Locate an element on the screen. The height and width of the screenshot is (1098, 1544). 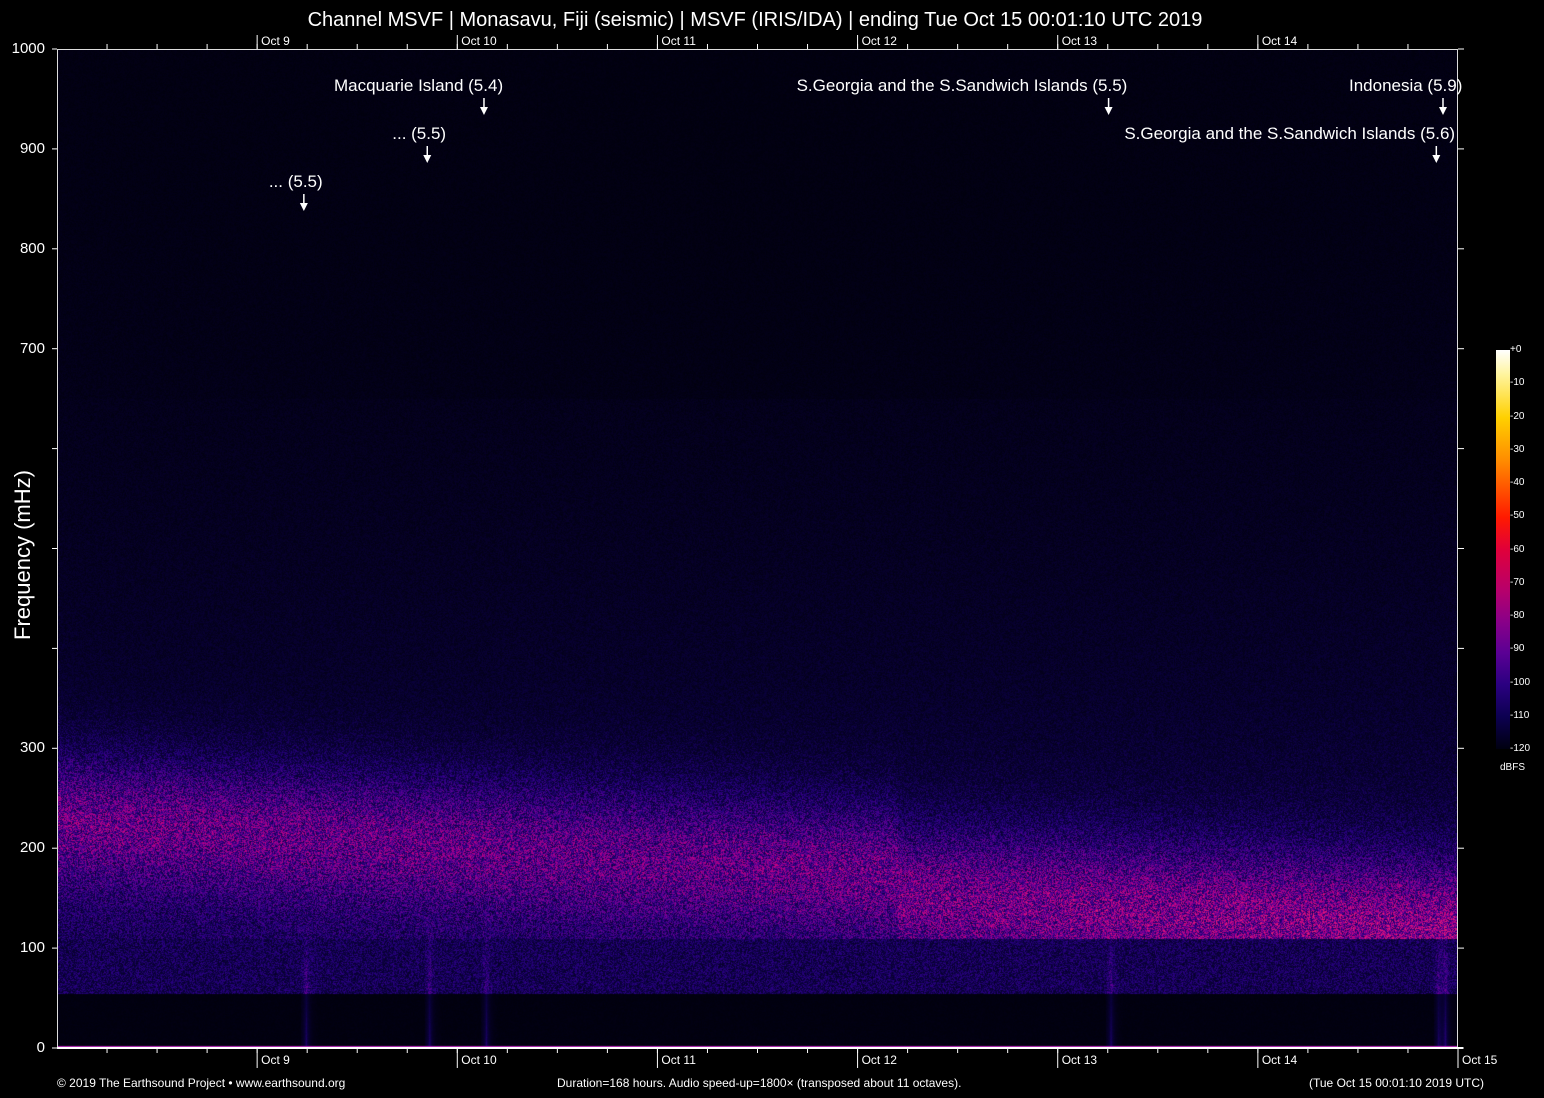
y-tick-label: 300 is located at coordinates (32, 748).